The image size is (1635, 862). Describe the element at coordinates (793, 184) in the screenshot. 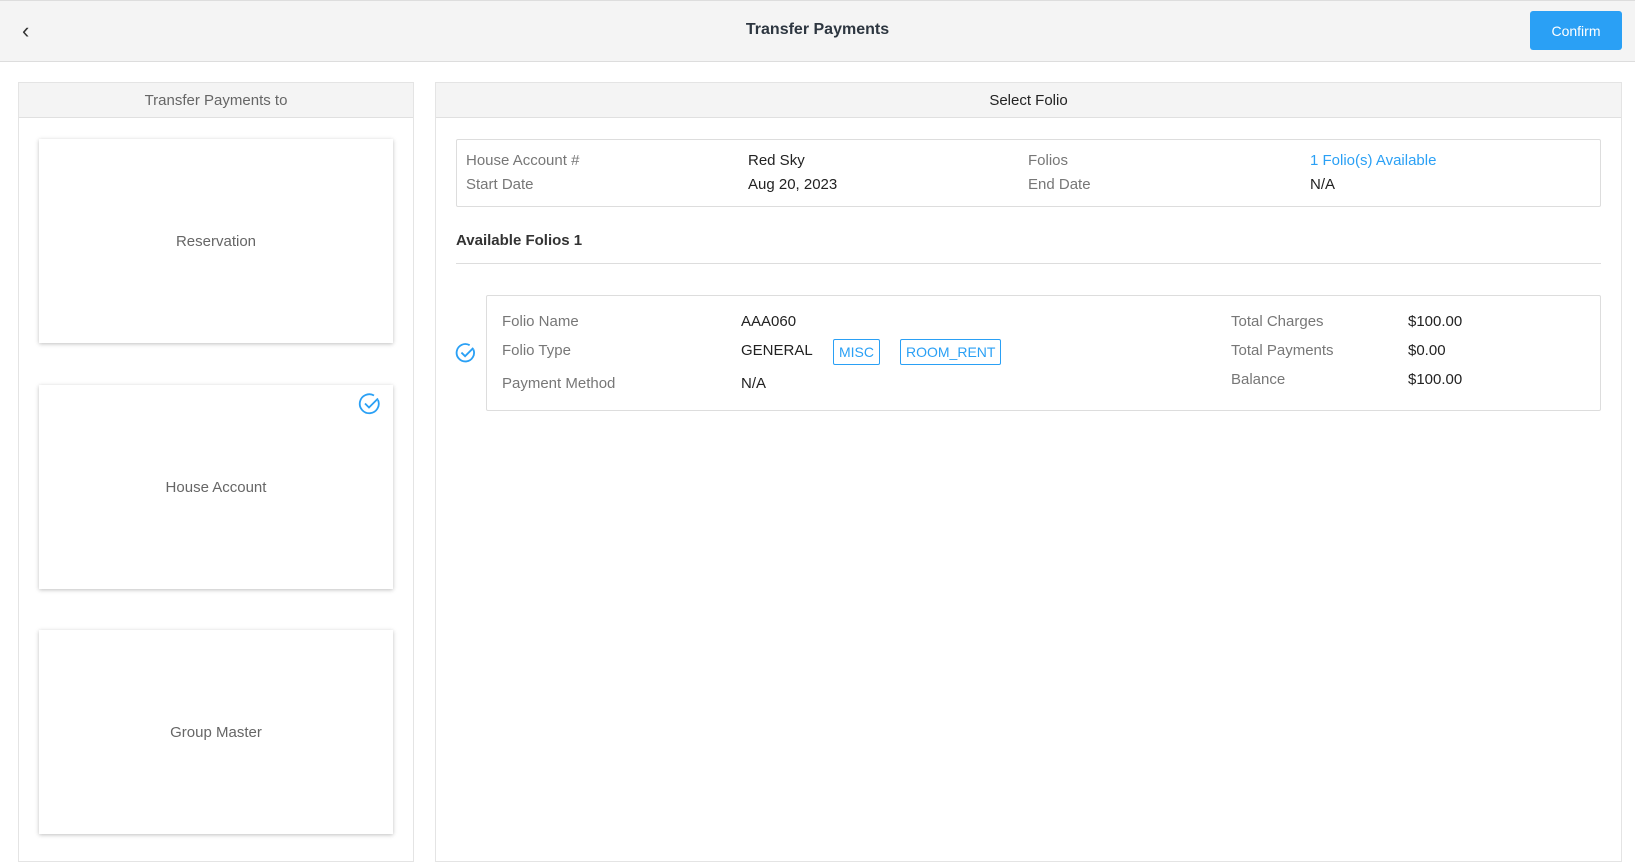

I see `start-date-value: Aug 20, 2023` at that location.